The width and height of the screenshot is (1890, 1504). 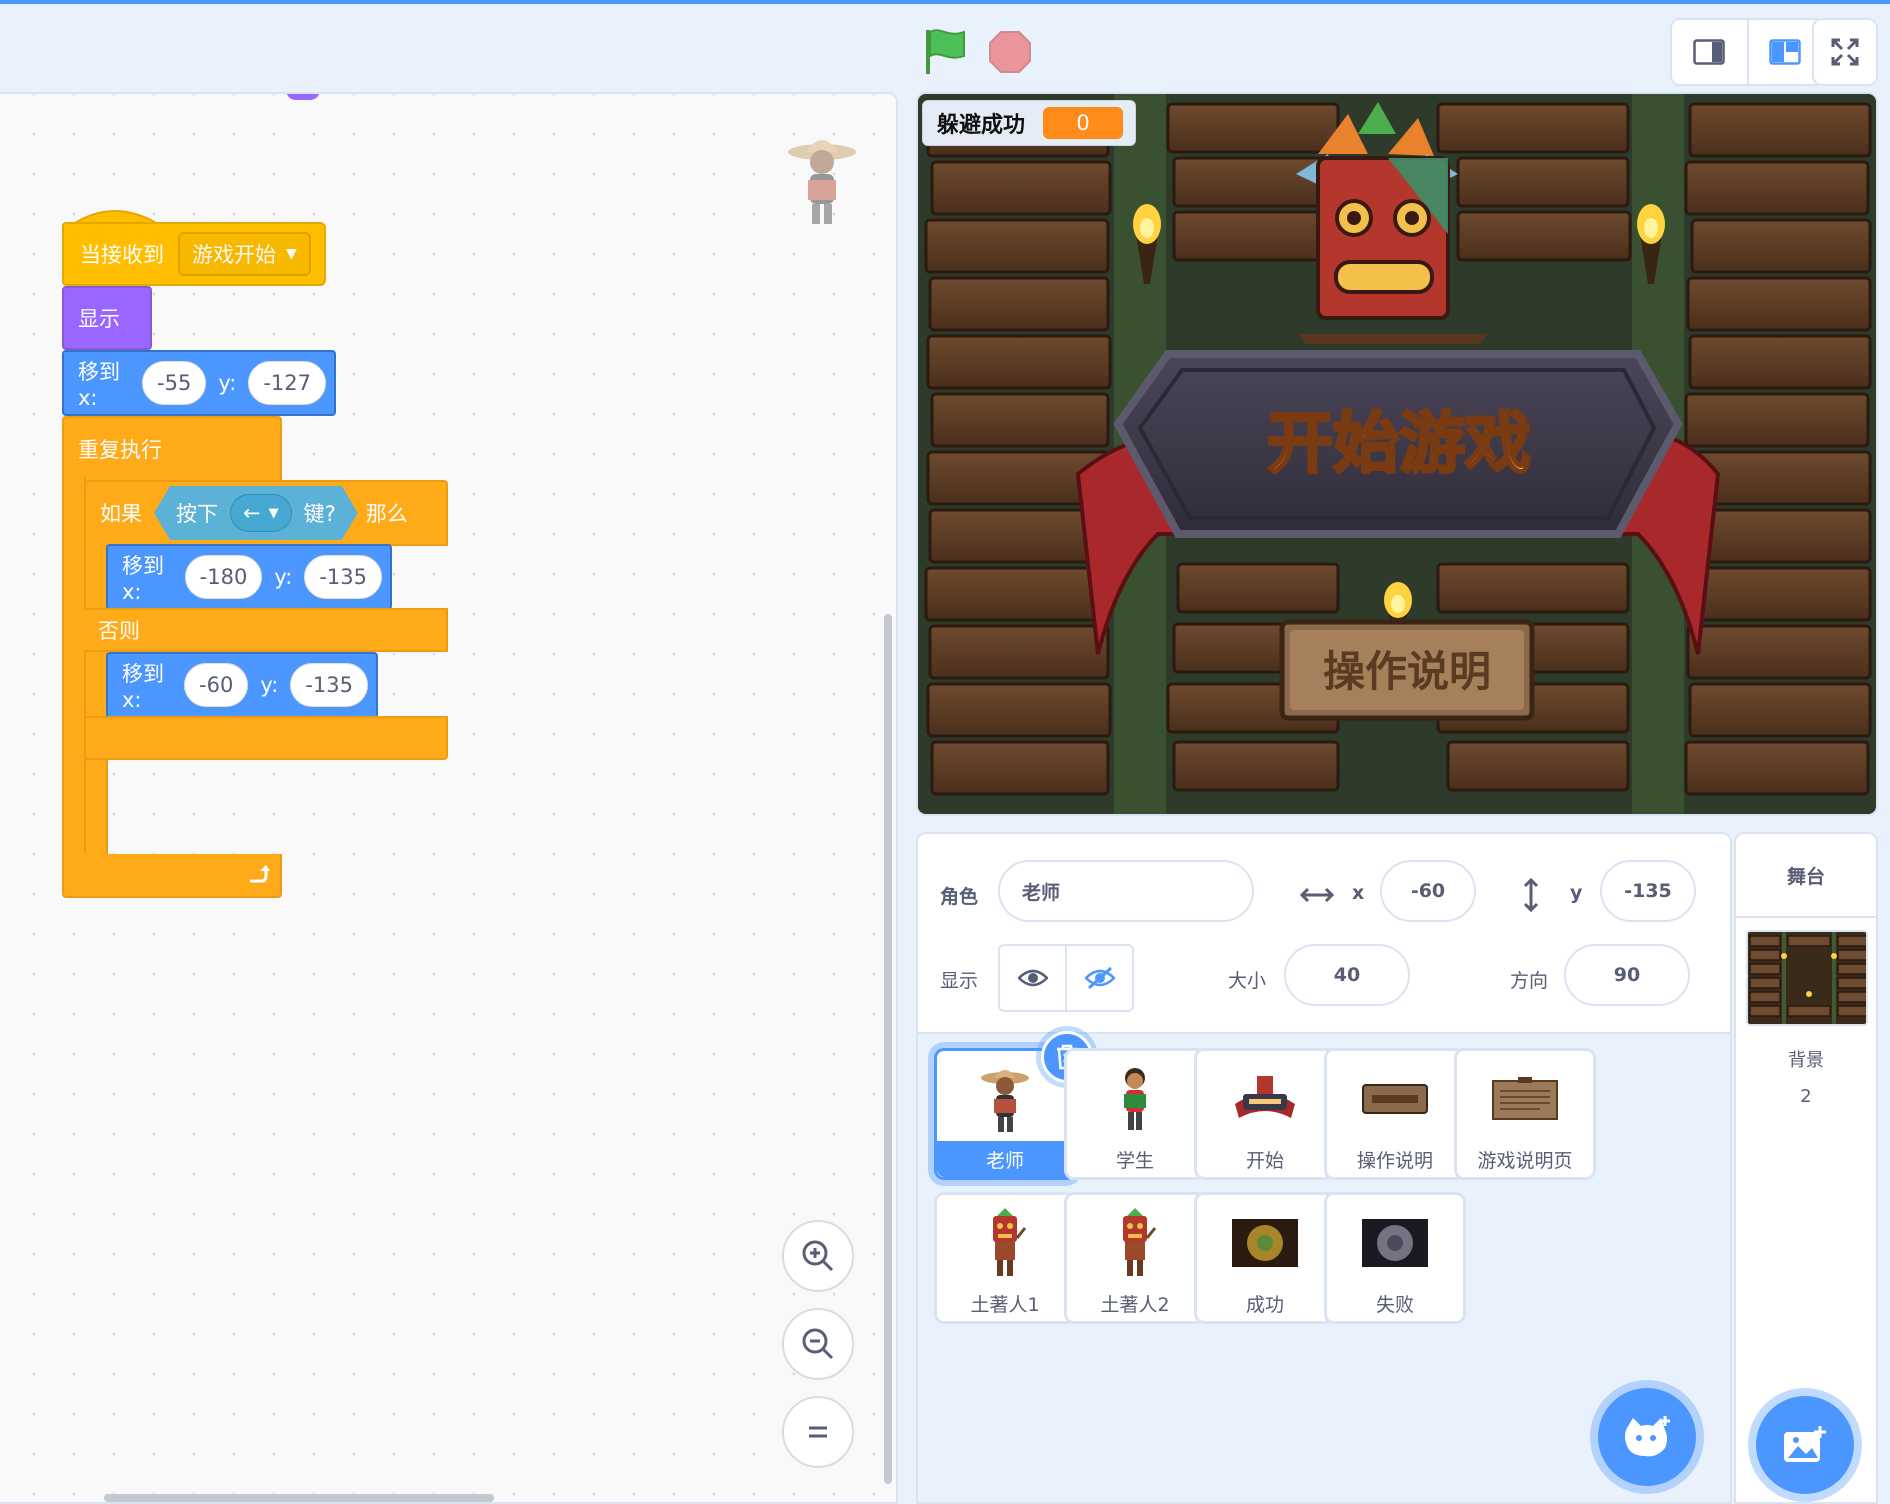 I want to click on sprite-tile-teacher: 老师, so click(x=1013, y=1105).